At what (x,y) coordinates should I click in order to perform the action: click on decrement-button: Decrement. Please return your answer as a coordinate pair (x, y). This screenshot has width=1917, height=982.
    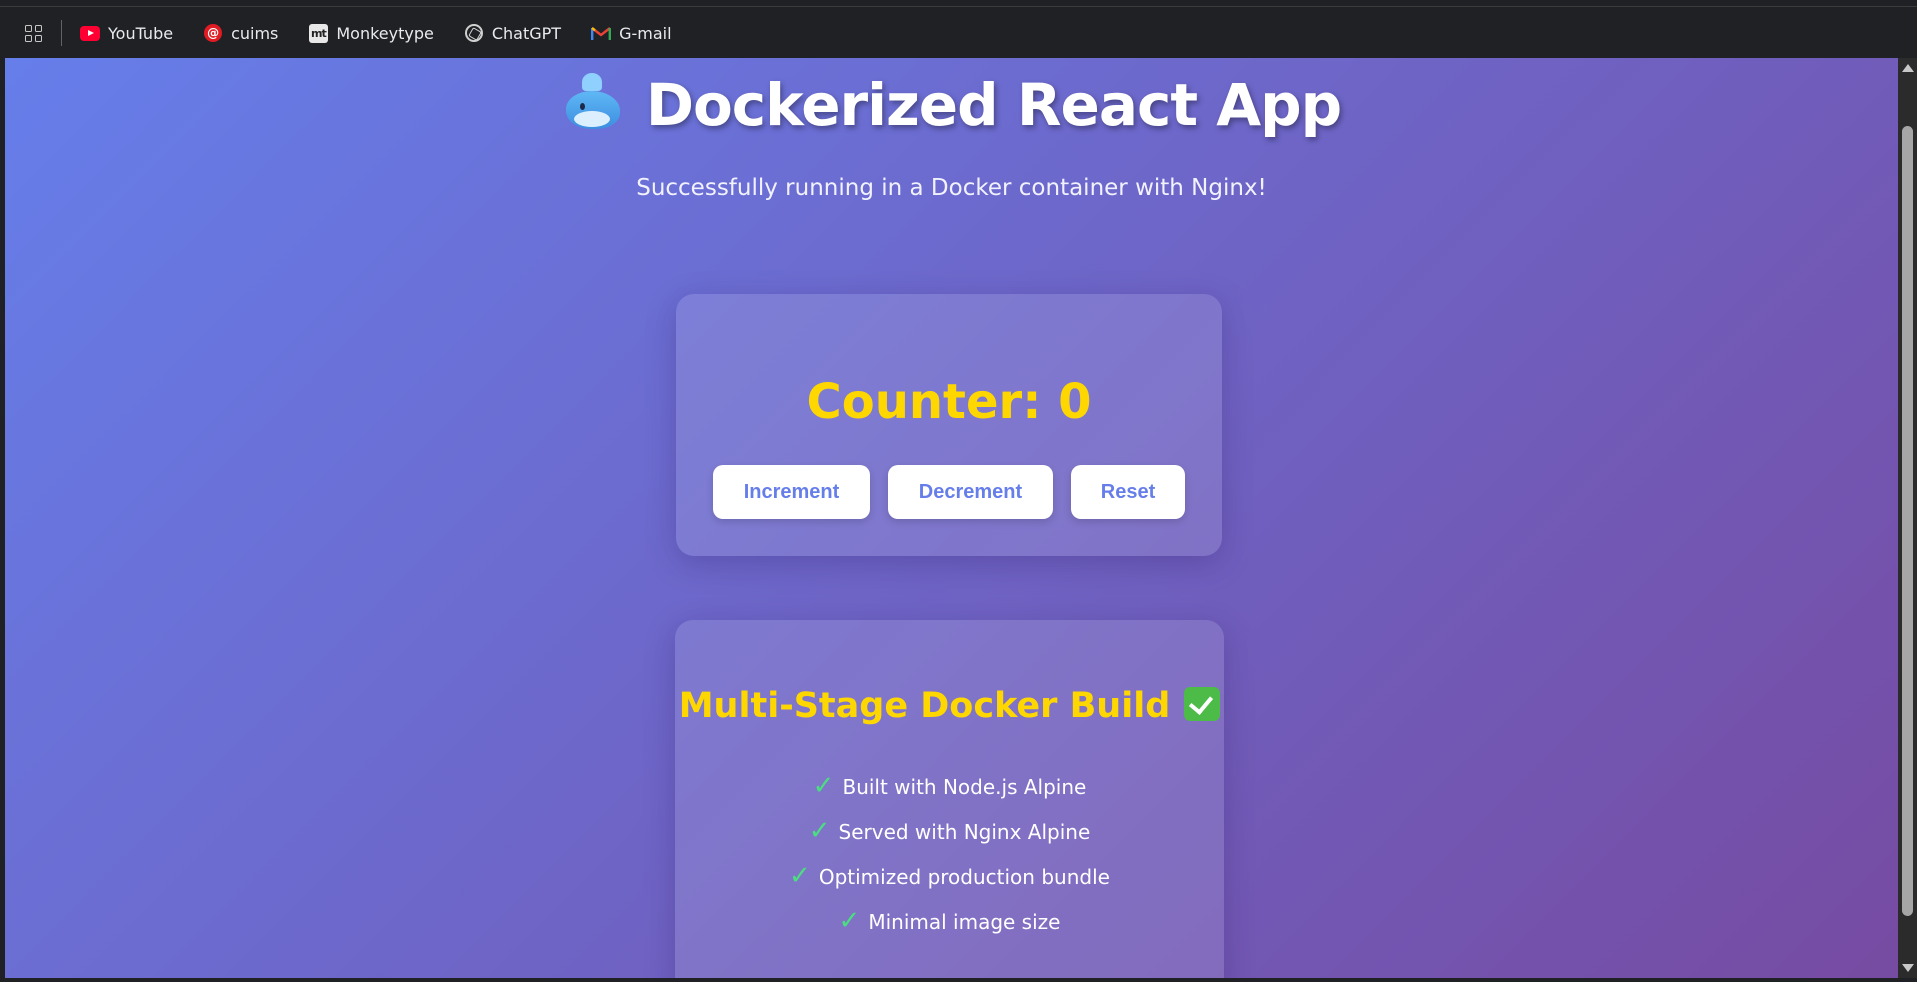
    Looking at the image, I should click on (970, 492).